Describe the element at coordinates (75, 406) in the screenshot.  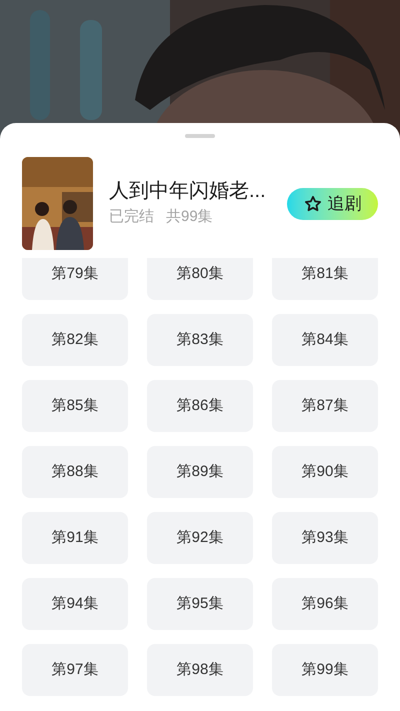
I see `episode-button: 第85集` at that location.